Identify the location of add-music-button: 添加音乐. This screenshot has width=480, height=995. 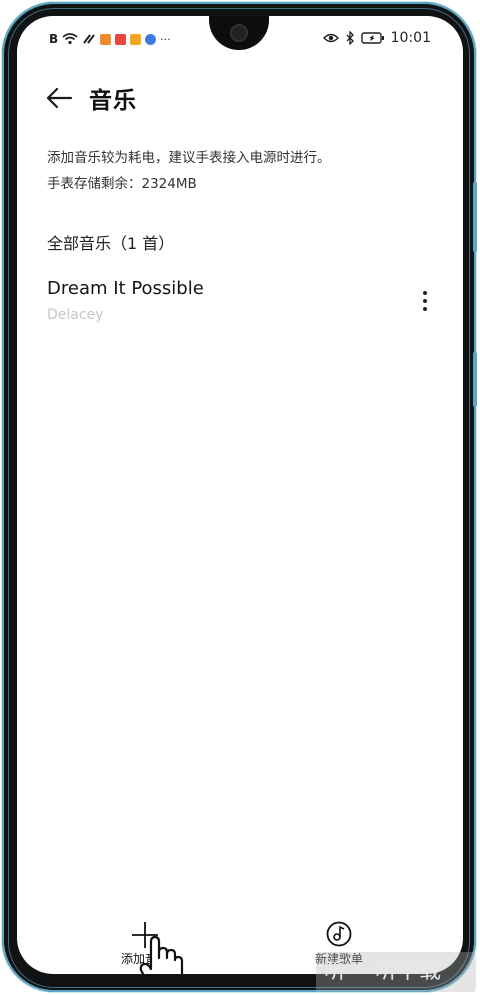
(145, 945).